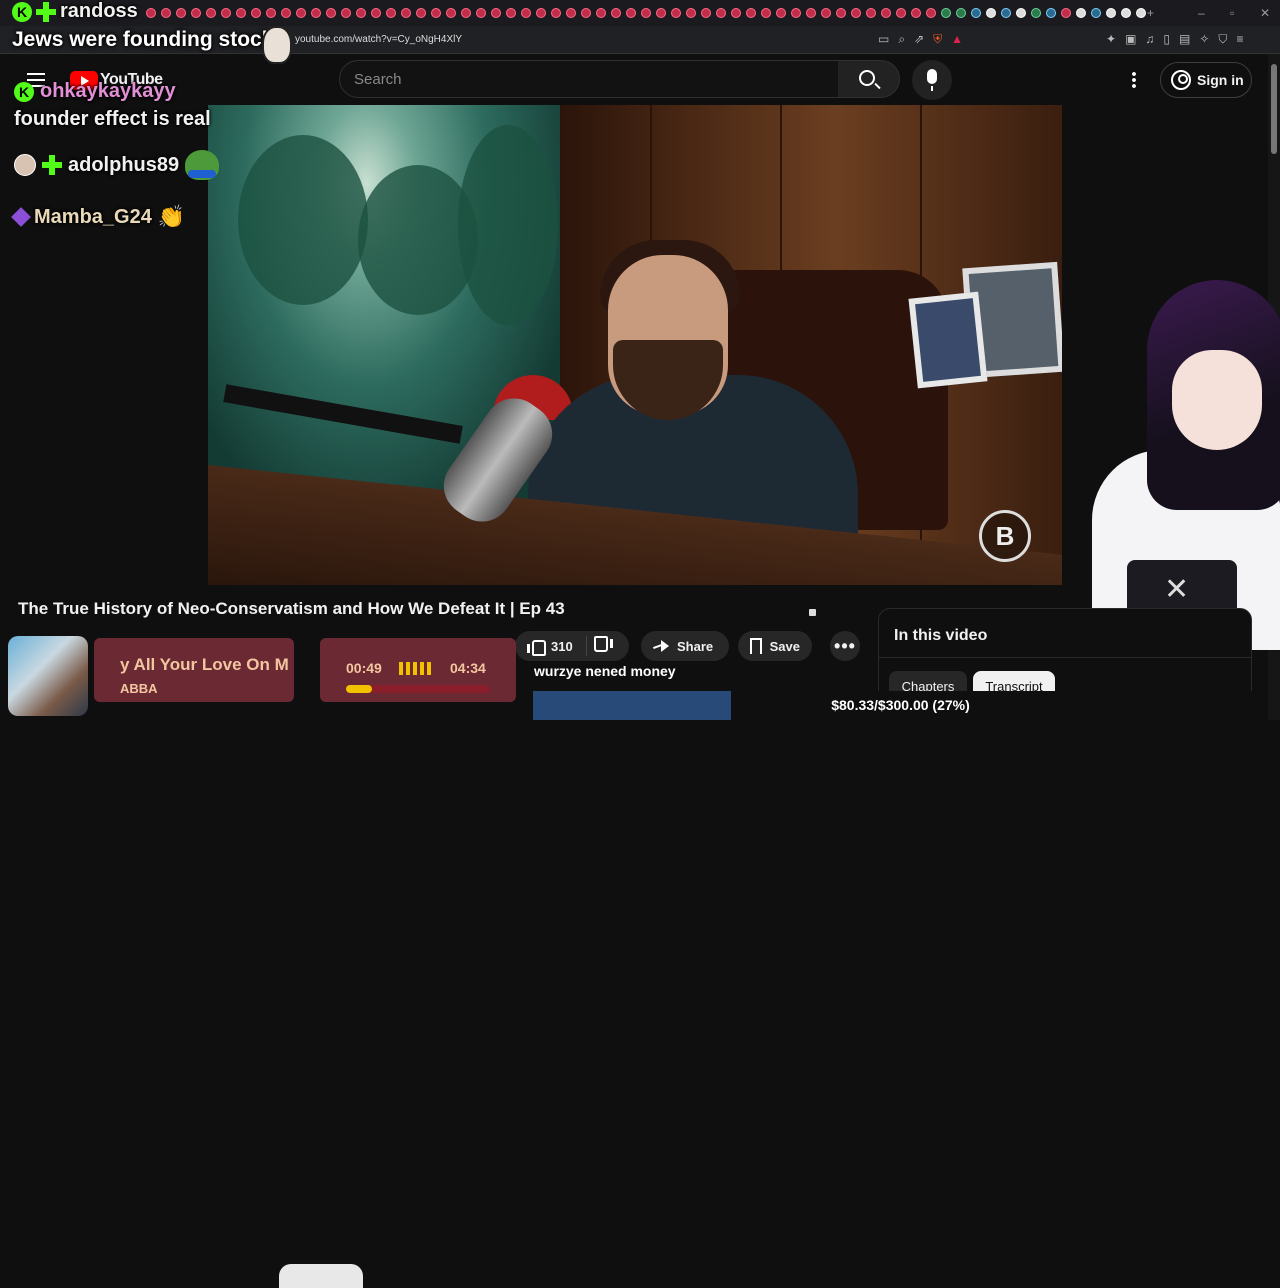 The width and height of the screenshot is (1280, 1288). Describe the element at coordinates (1130, 39) in the screenshot. I see `screenshot-icon: ▣` at that location.